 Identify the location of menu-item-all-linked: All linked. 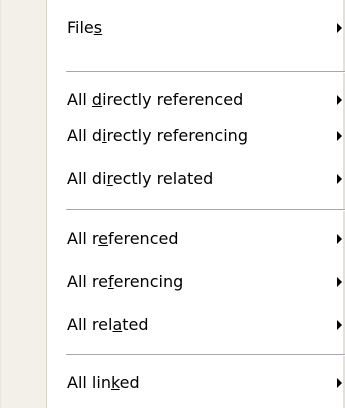
(195, 383).